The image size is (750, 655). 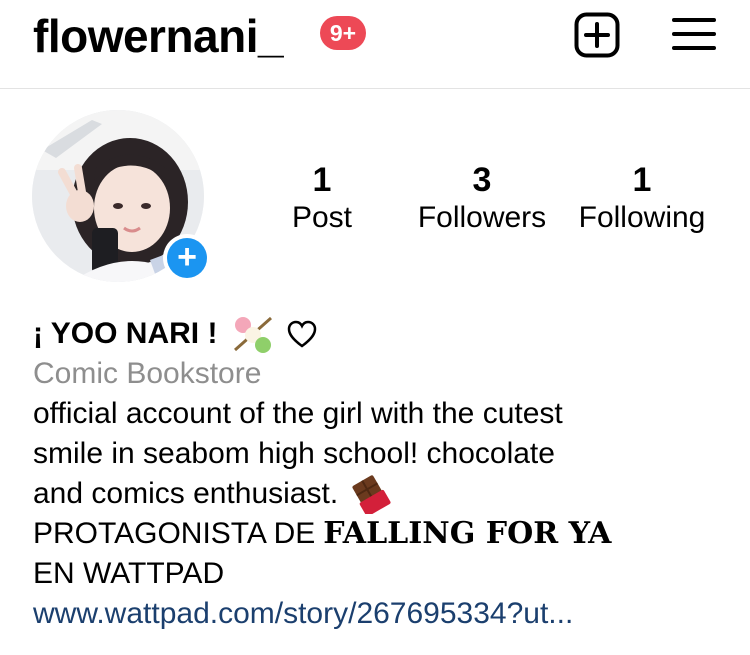 I want to click on profile-category: Comic Bookstore, so click(x=147, y=373).